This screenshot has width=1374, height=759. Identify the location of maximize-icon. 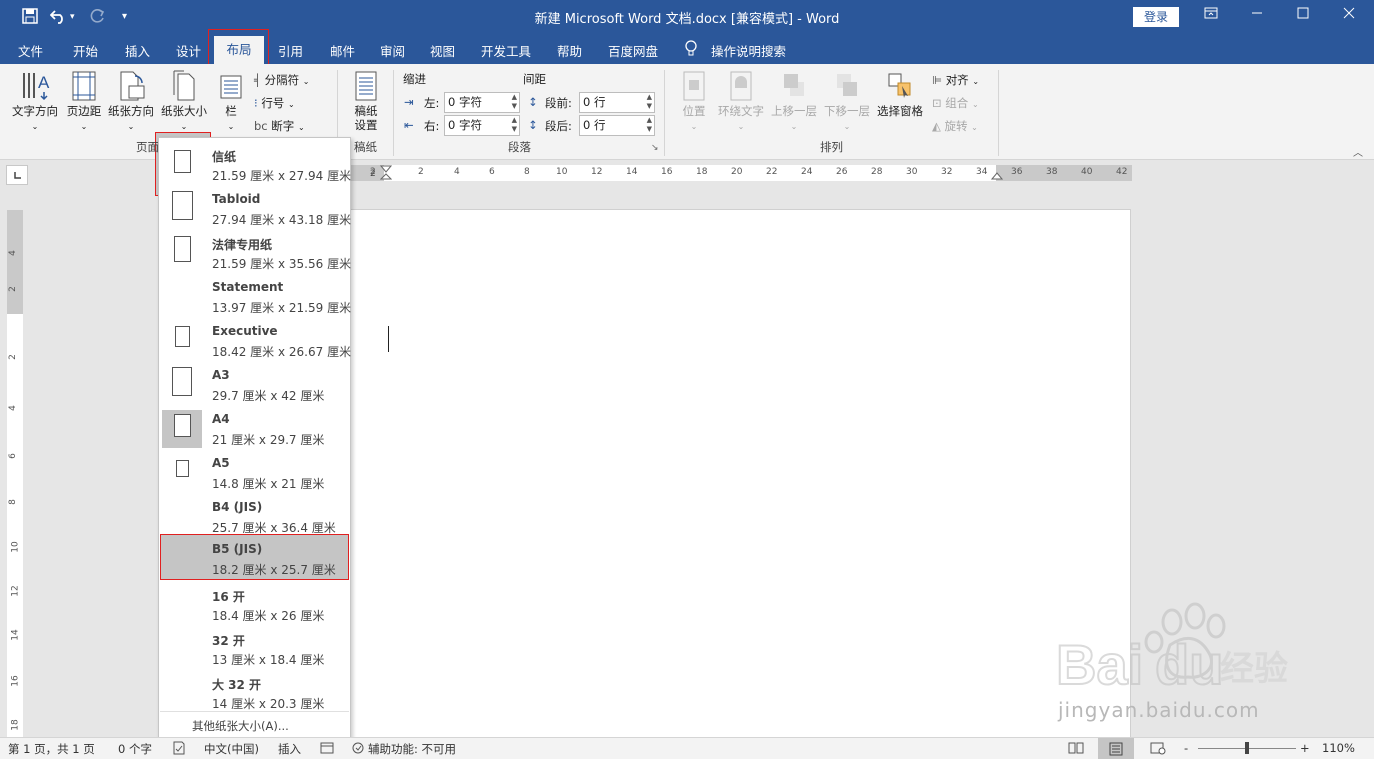
(1303, 16).